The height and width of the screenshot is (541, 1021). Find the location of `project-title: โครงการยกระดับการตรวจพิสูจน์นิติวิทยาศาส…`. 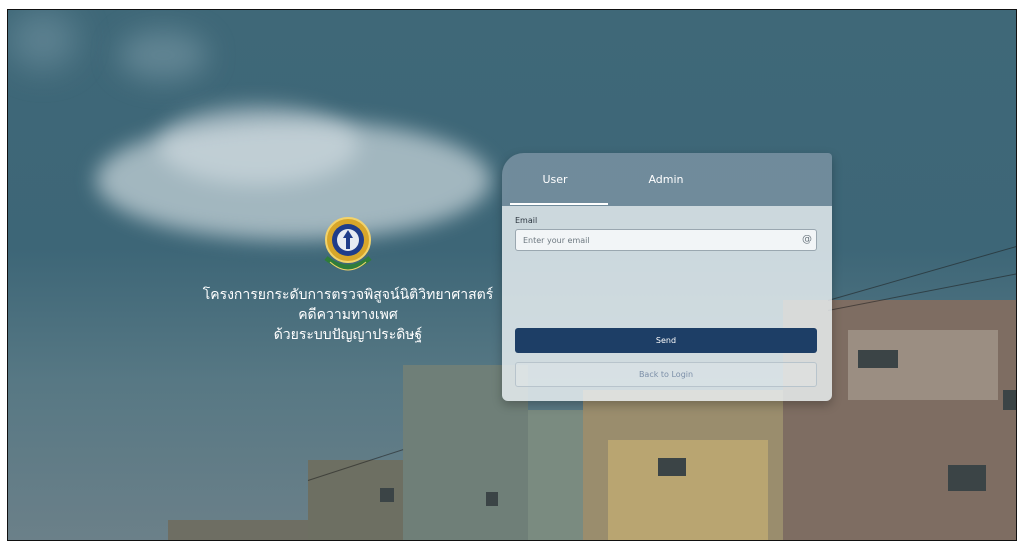

project-title: โครงการยกระดับการตรวจพิสูจน์นิติวิทยาศาส… is located at coordinates (348, 315).